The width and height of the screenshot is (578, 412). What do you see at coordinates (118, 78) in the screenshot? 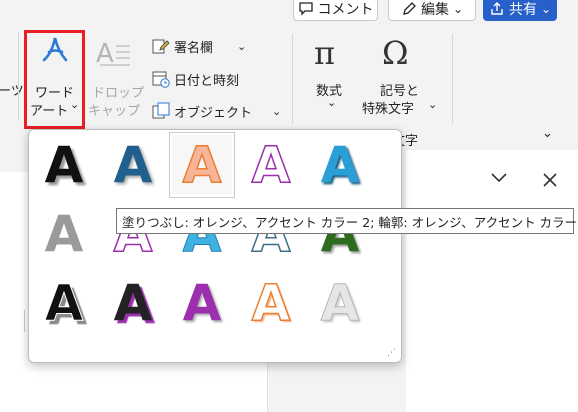
I see `drop-cap-button: A ドロップ キャップ` at bounding box center [118, 78].